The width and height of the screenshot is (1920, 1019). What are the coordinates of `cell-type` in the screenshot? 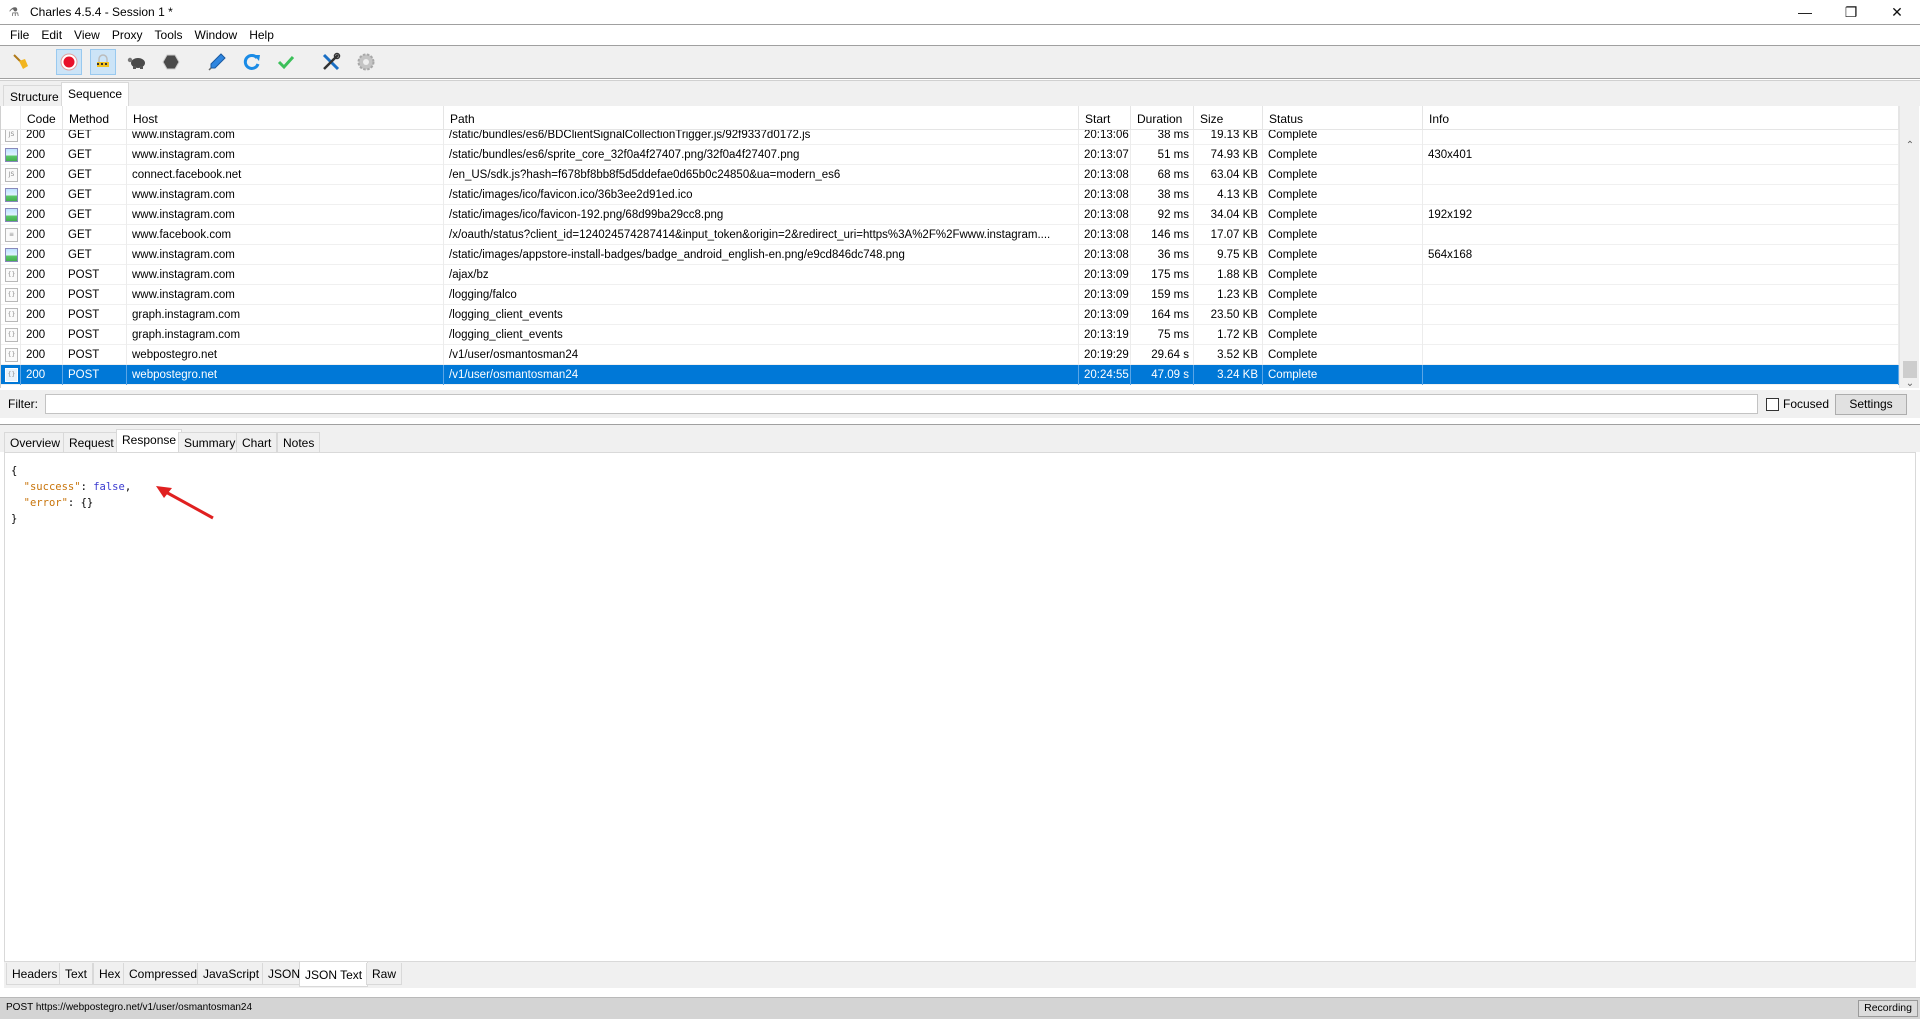 It's located at (11, 155).